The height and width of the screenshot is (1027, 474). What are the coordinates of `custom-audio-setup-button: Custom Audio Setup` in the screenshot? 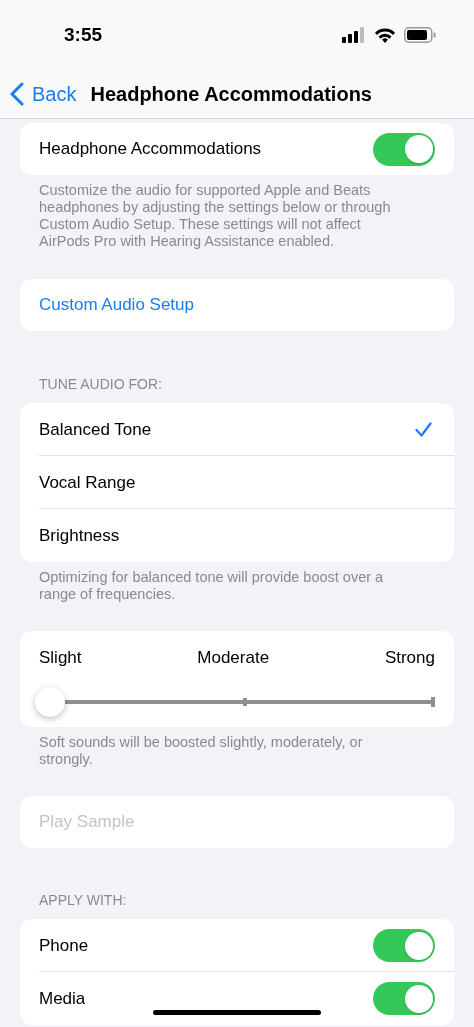 It's located at (237, 305).